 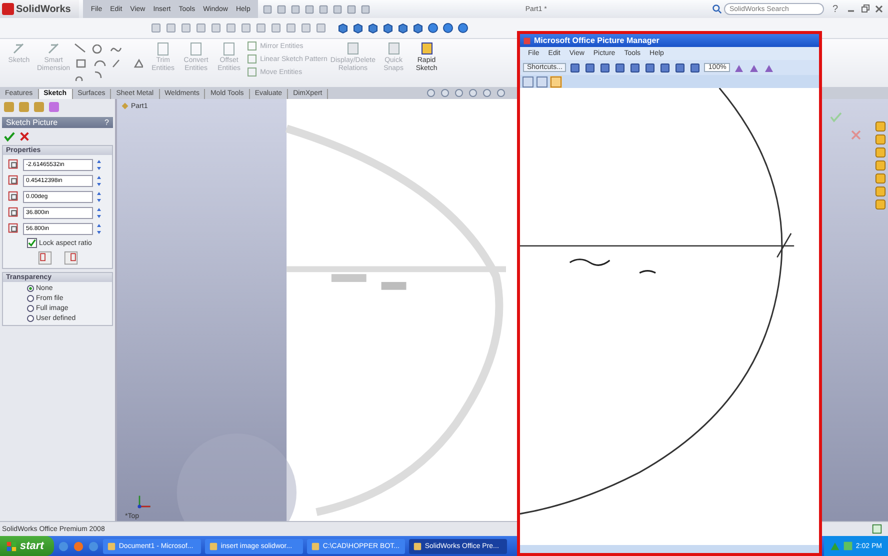 I want to click on window-title: Microsoft Office Picture Manager, so click(x=597, y=40).